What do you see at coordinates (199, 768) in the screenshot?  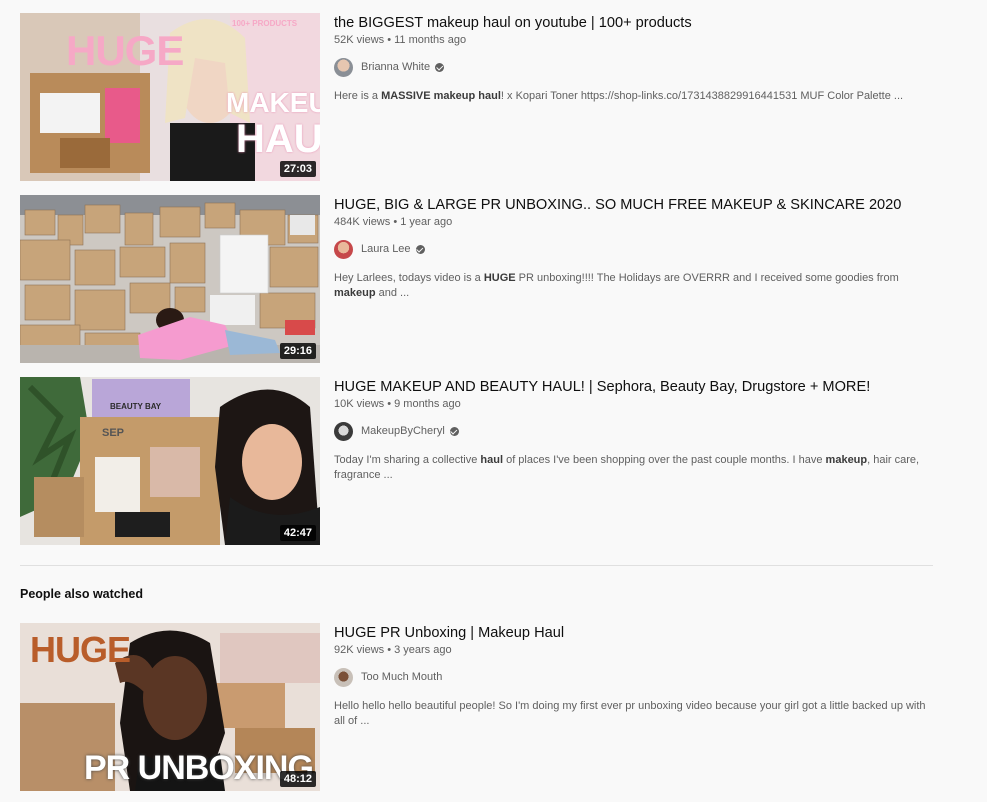 I see `thumbnail-overlay-text: PR UNBOXING` at bounding box center [199, 768].